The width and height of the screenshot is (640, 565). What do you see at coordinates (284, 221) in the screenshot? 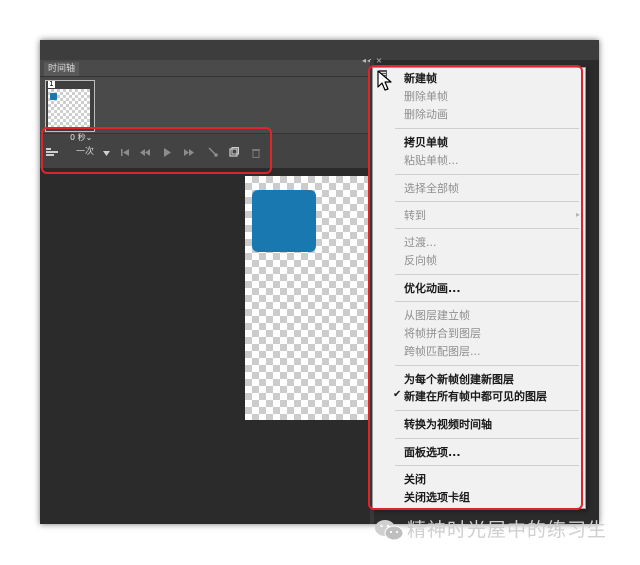
I see `blue-rounded-square` at bounding box center [284, 221].